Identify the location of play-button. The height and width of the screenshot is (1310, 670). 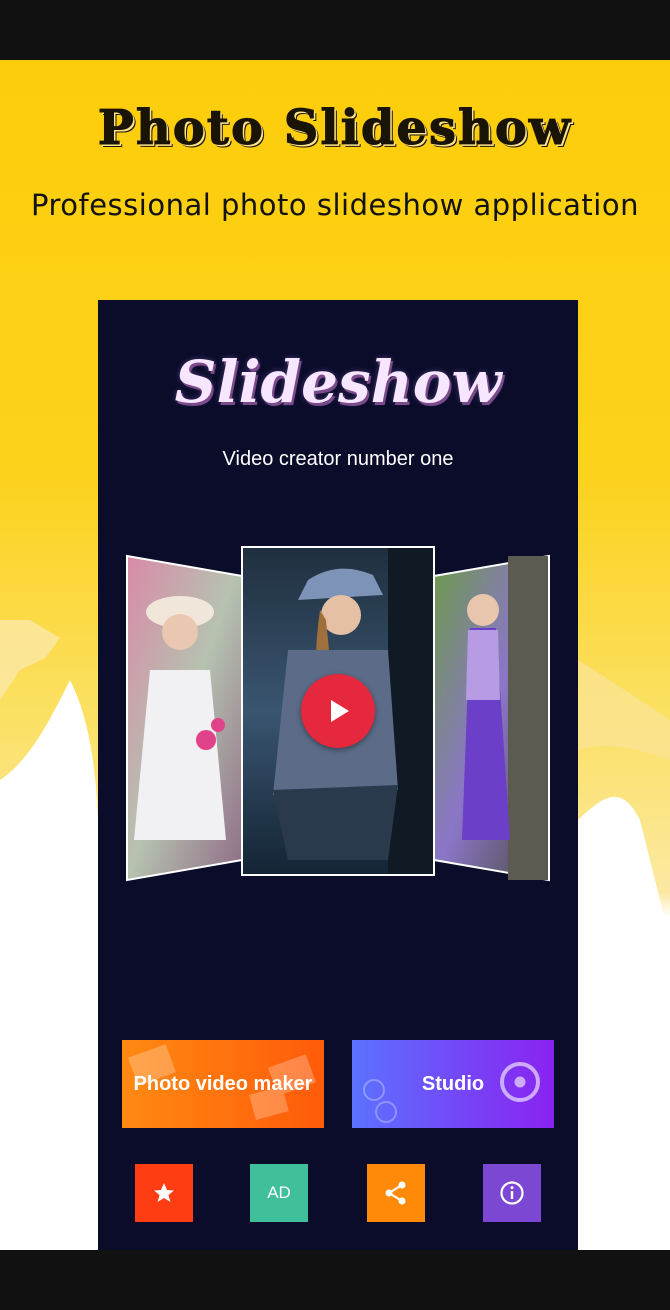
(338, 711).